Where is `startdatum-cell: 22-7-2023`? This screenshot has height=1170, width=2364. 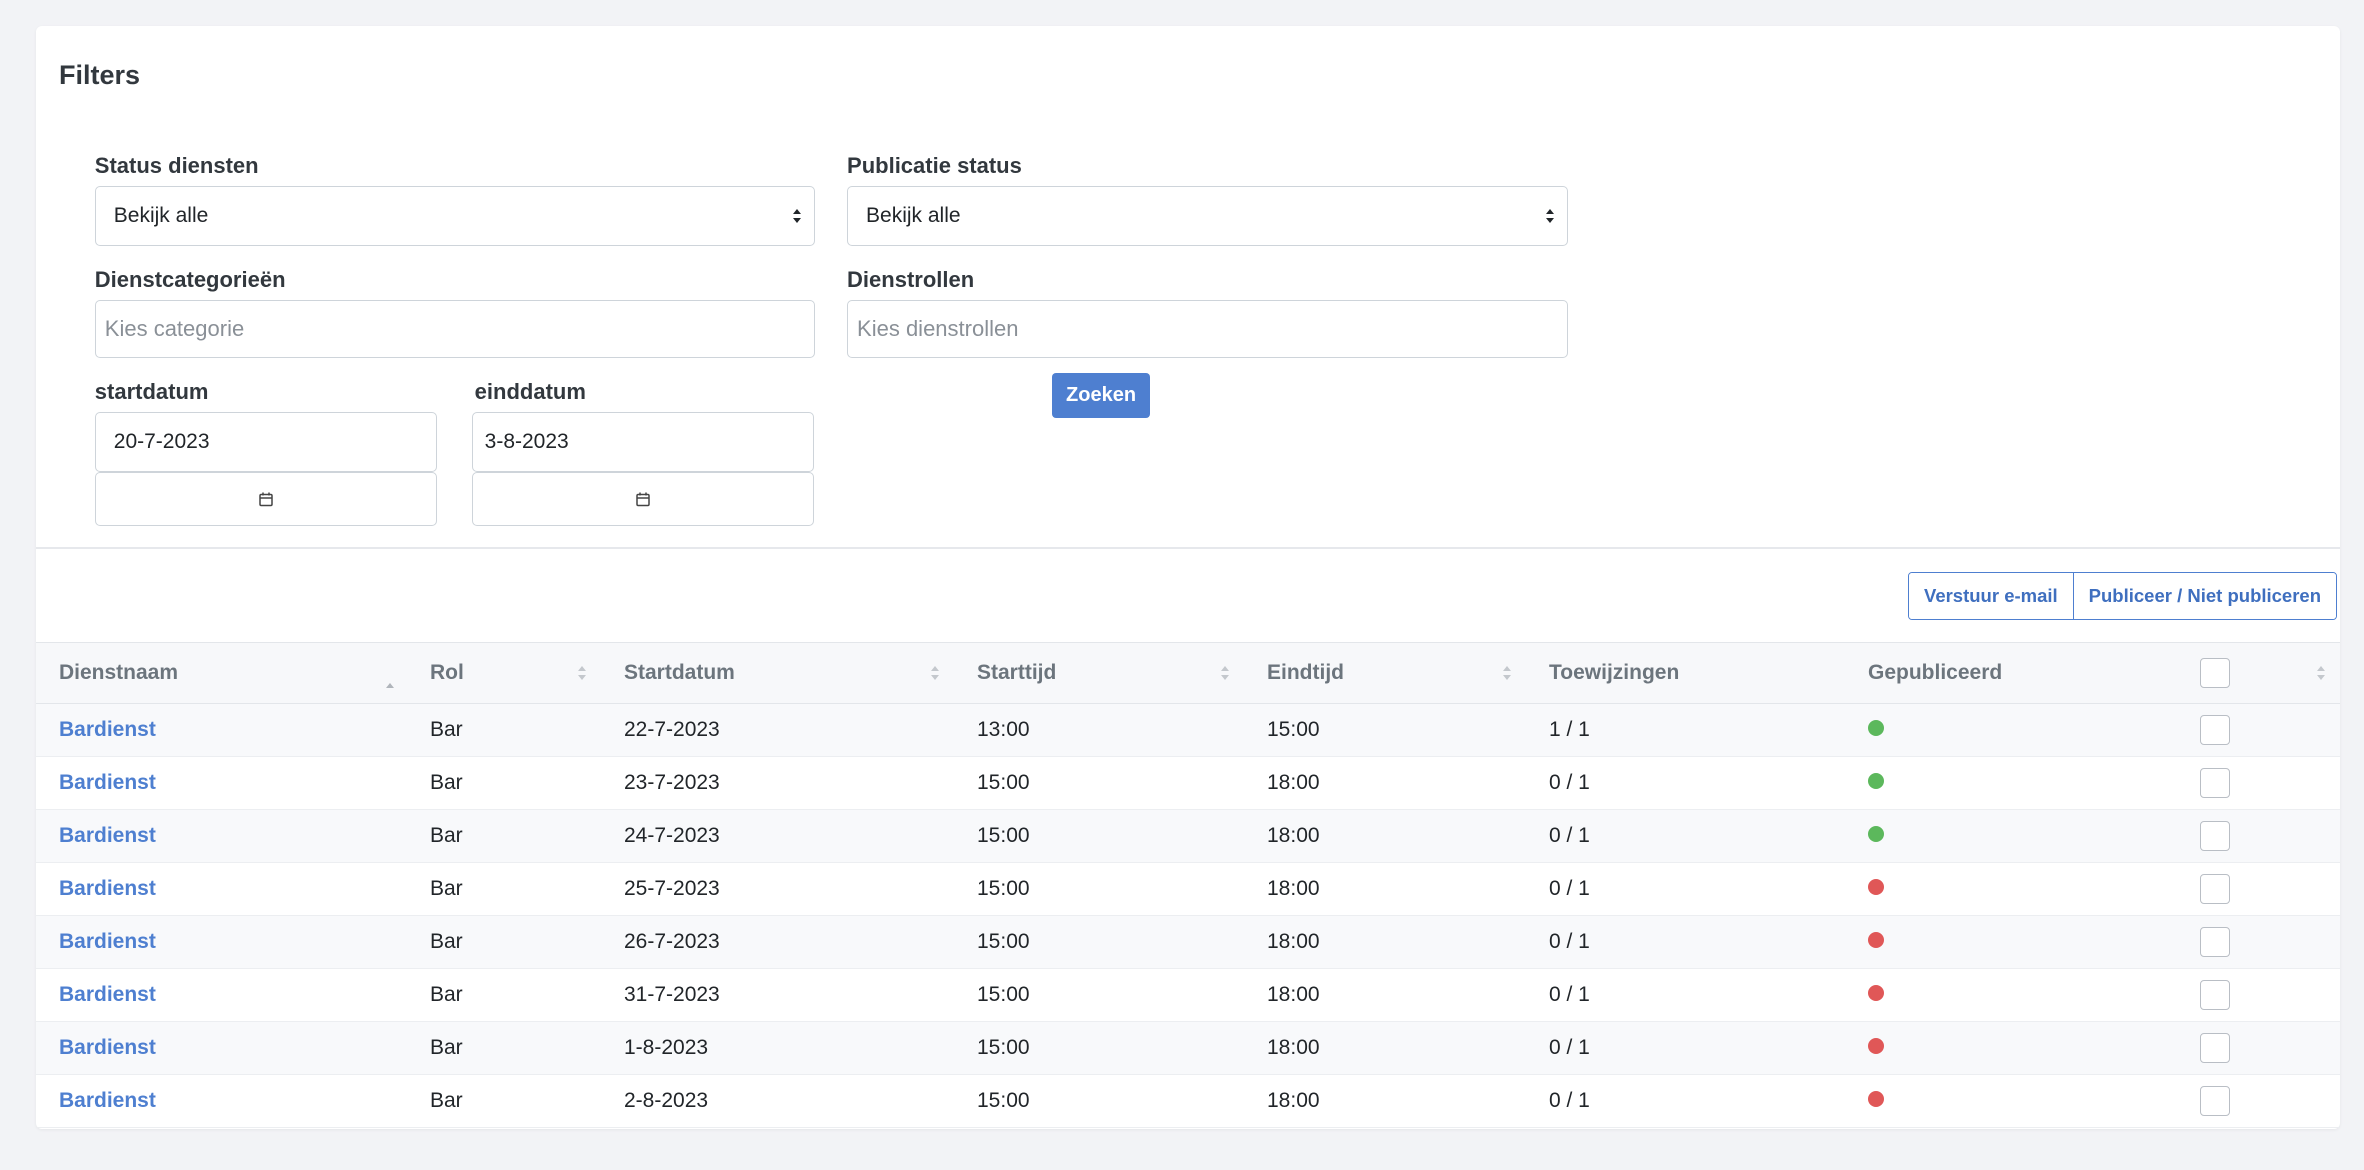
startdatum-cell: 22-7-2023 is located at coordinates (672, 729).